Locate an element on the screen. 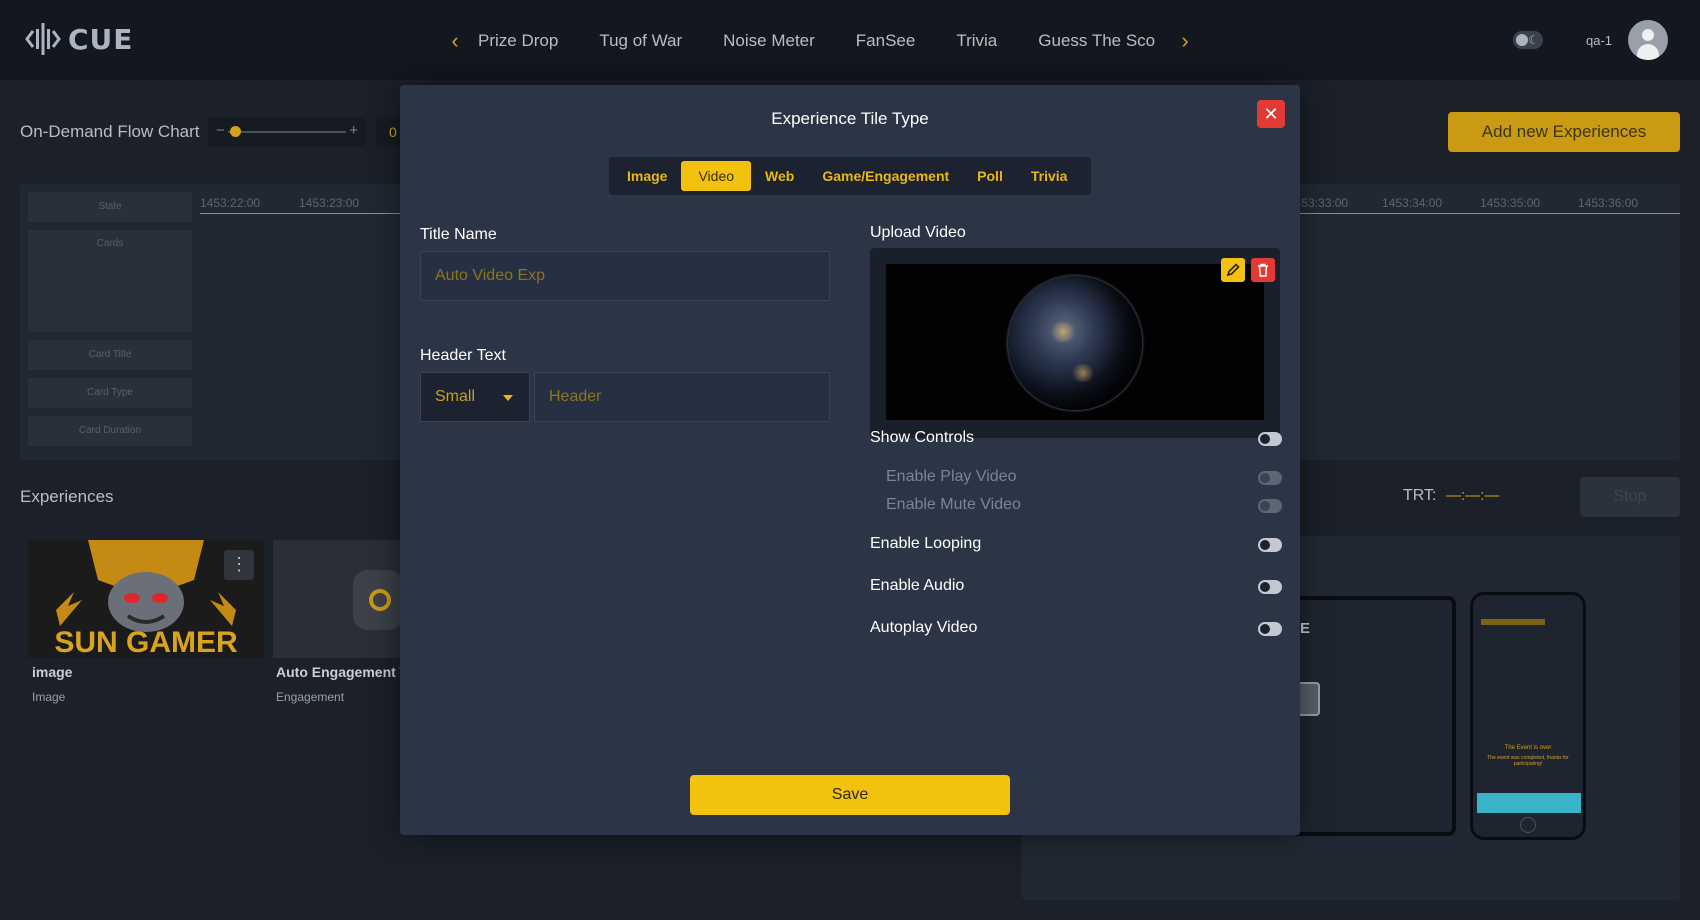 The image size is (1700, 920). nav-item-noise-meter: Noise Meter is located at coordinates (769, 41).